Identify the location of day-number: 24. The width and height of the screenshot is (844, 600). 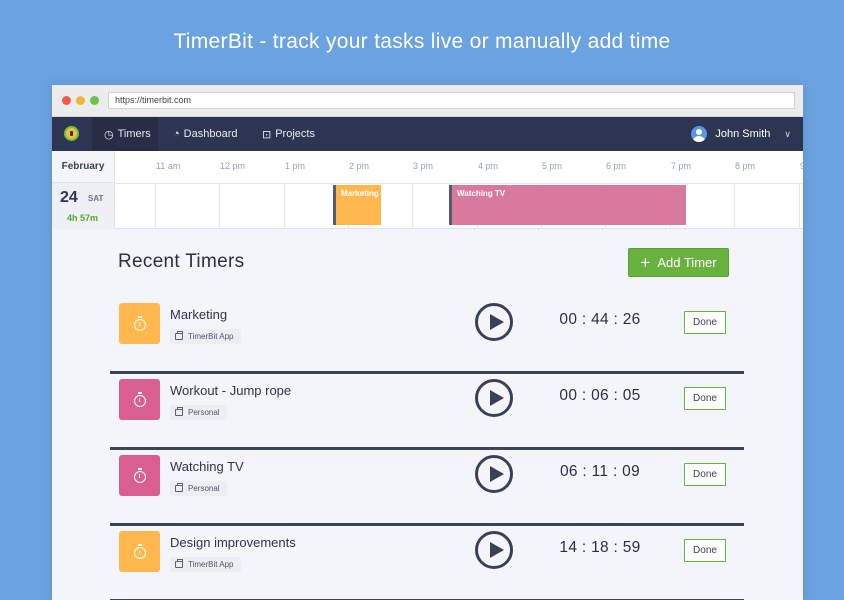
(69, 197).